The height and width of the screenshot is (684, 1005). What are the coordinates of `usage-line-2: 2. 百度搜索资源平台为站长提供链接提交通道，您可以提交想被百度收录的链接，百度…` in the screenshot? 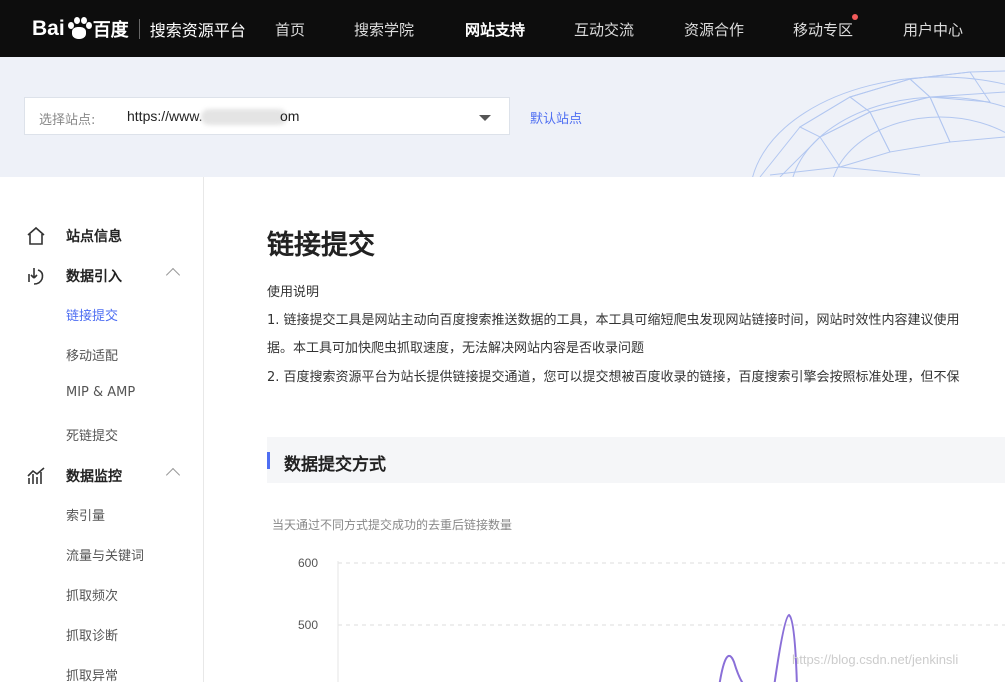 It's located at (613, 377).